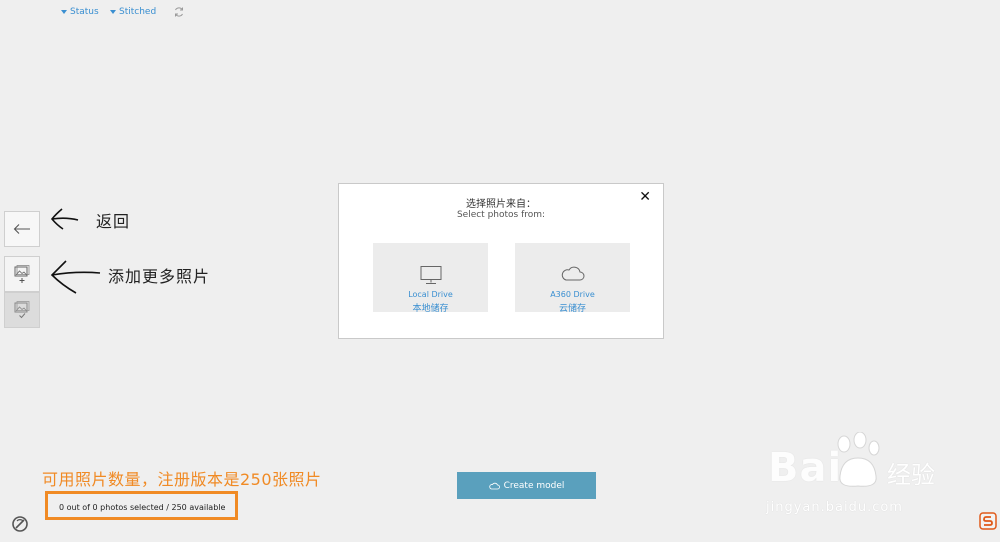  I want to click on paw-icon, so click(858, 459).